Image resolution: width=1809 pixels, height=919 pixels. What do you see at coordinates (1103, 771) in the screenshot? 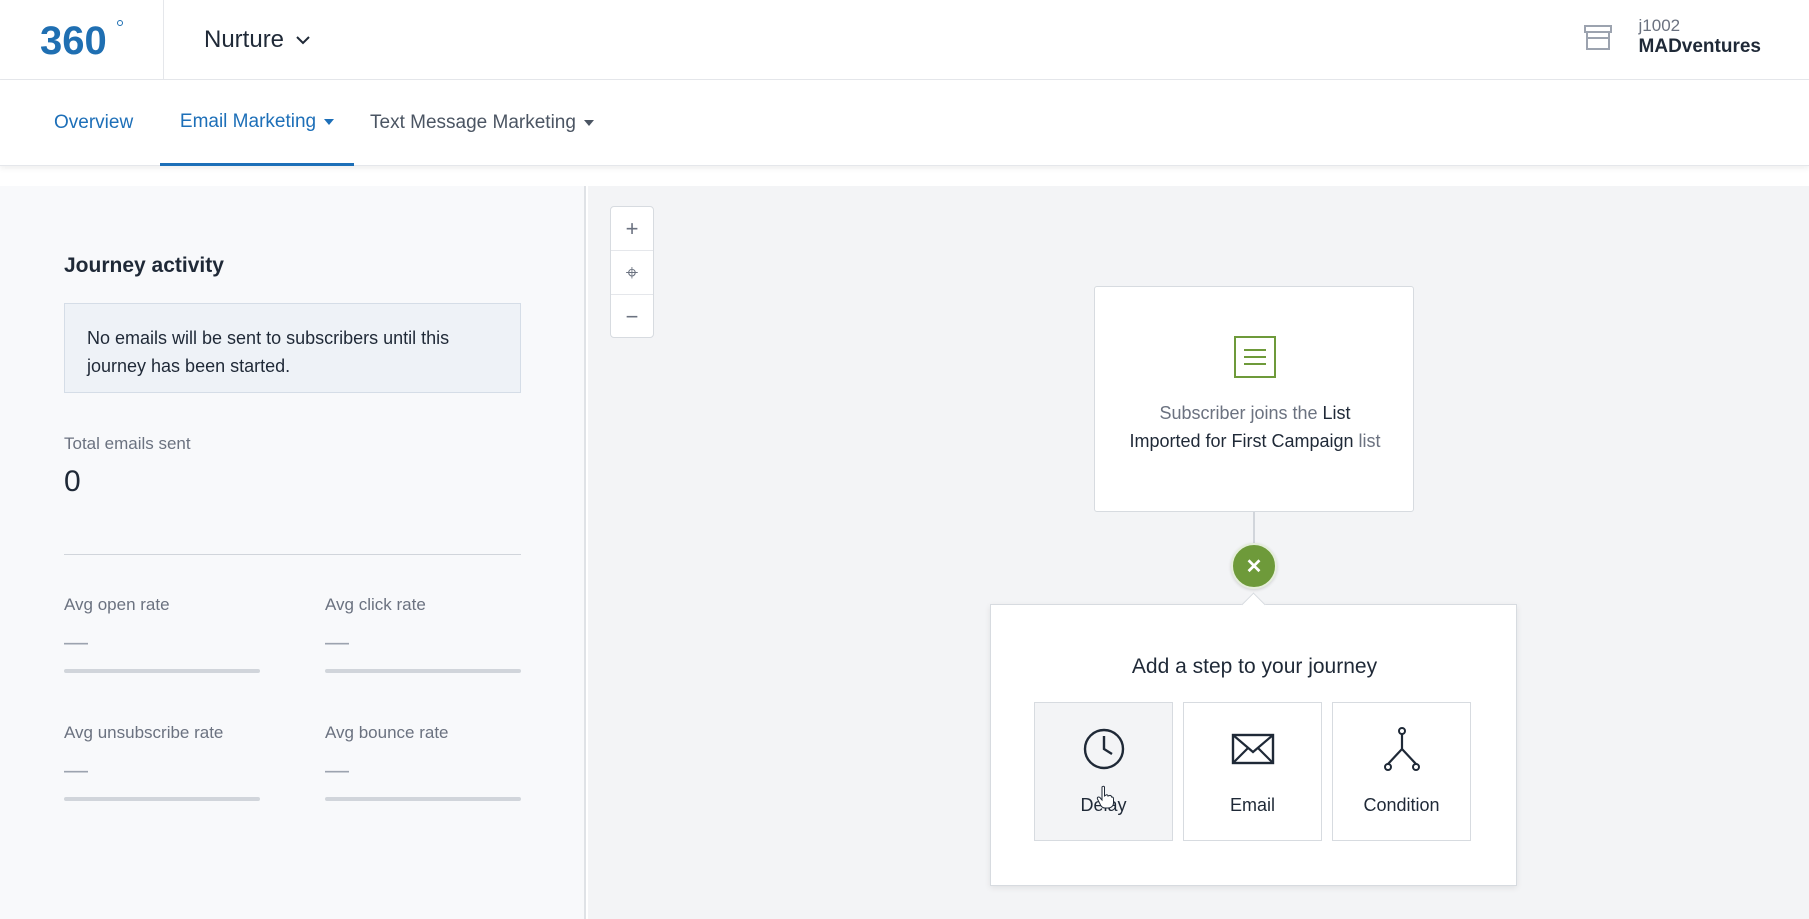
I see `add-delay-step-button: Delay` at bounding box center [1103, 771].